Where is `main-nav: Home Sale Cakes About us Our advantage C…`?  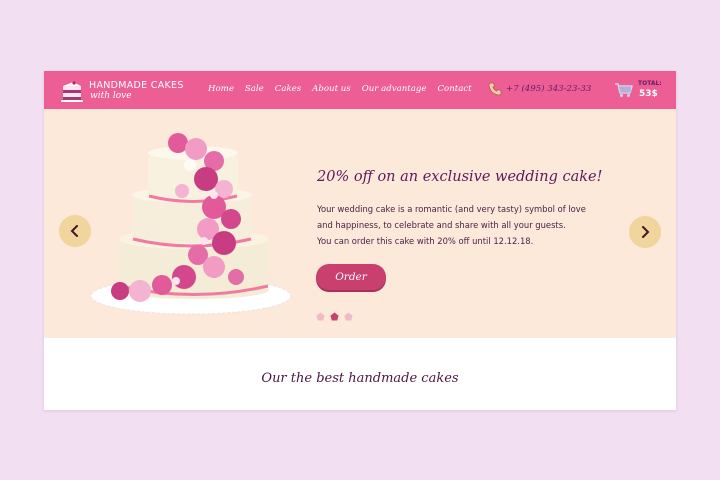
main-nav: Home Sale Cakes About us Our advantage C… is located at coordinates (345, 89).